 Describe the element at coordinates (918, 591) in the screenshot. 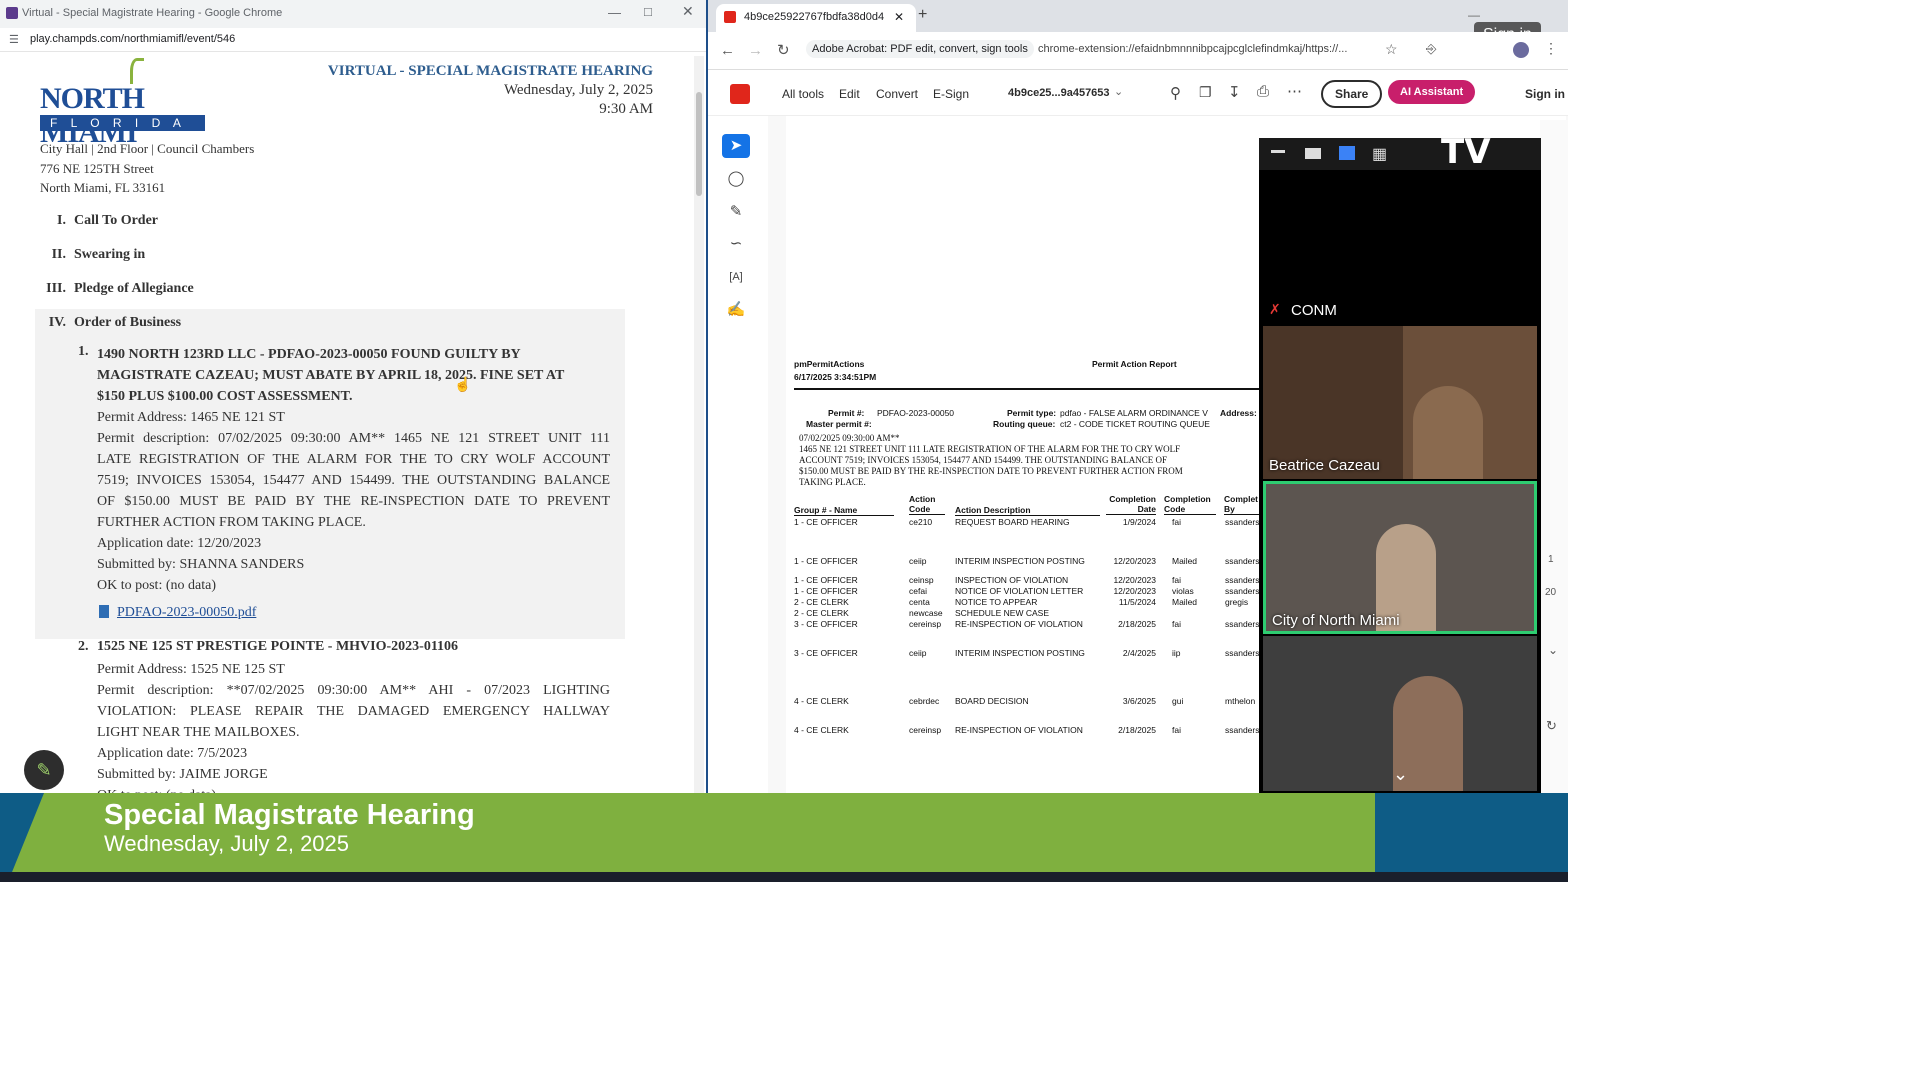

I see `cell-code: cefai` at that location.